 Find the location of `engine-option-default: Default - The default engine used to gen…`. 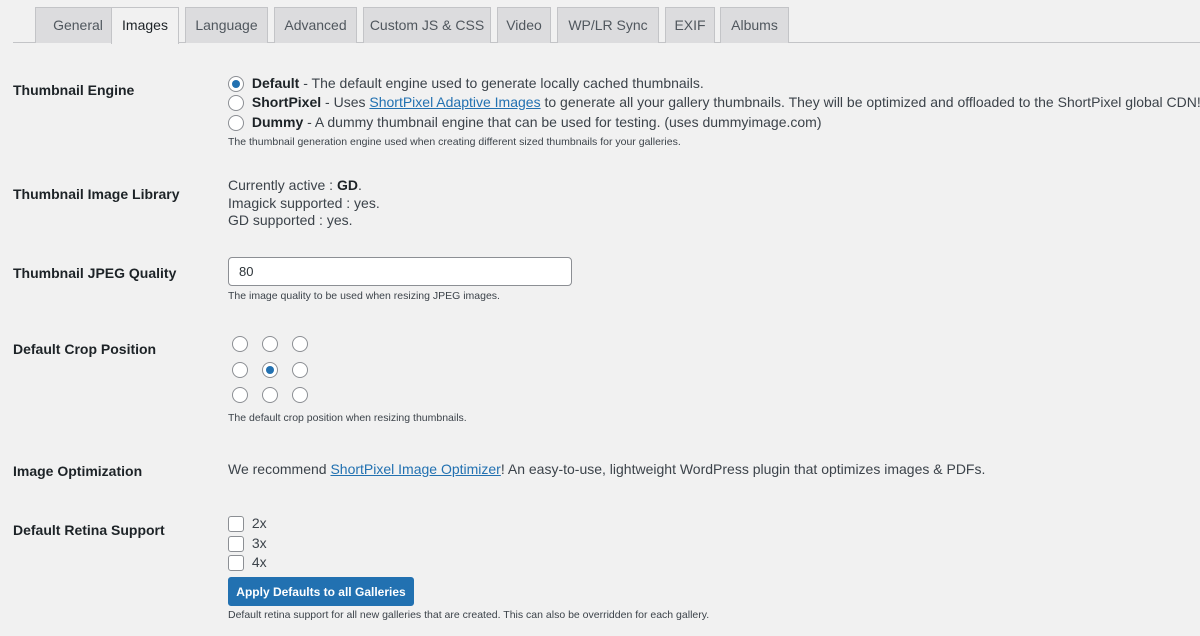

engine-option-default: Default - The default engine used to gen… is located at coordinates (466, 84).